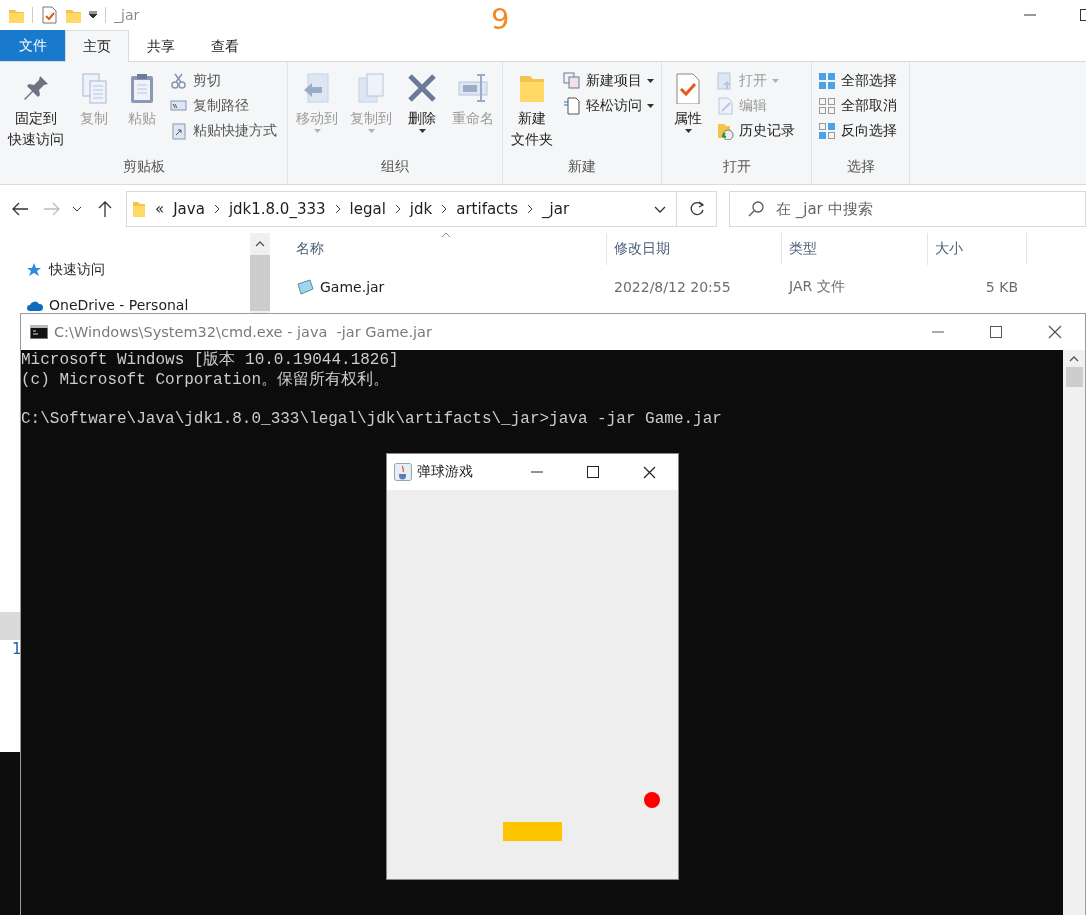 This screenshot has width=1086, height=915. What do you see at coordinates (446, 235) in the screenshot?
I see `sort-caret-icon` at bounding box center [446, 235].